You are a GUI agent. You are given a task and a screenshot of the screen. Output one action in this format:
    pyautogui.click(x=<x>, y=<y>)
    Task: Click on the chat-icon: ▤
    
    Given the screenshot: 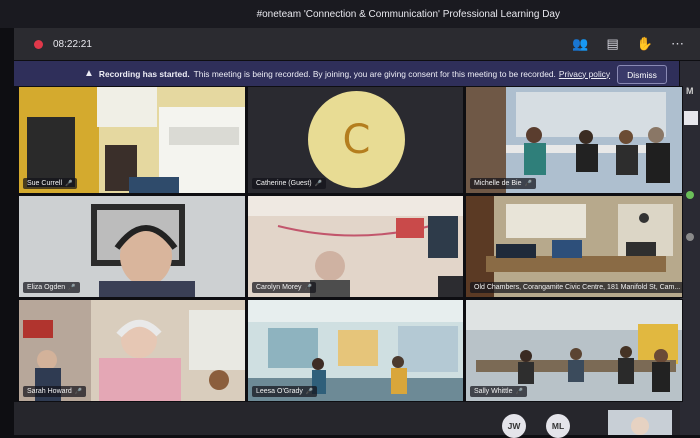 What is the action you would take?
    pyautogui.click(x=613, y=44)
    